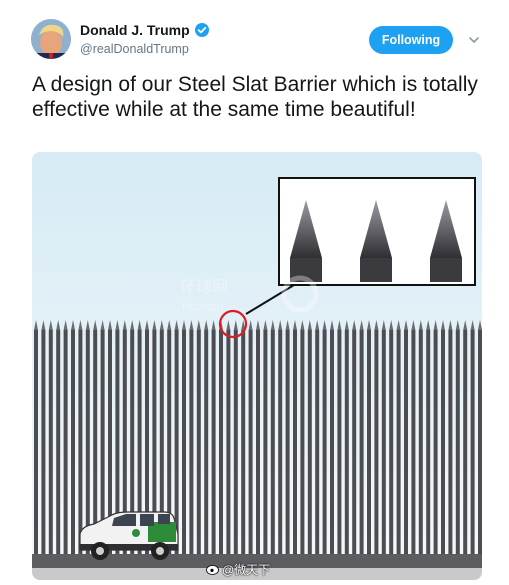 This screenshot has height=585, width=509. Describe the element at coordinates (204, 286) in the screenshot. I see `svg-text: 环球网` at that location.